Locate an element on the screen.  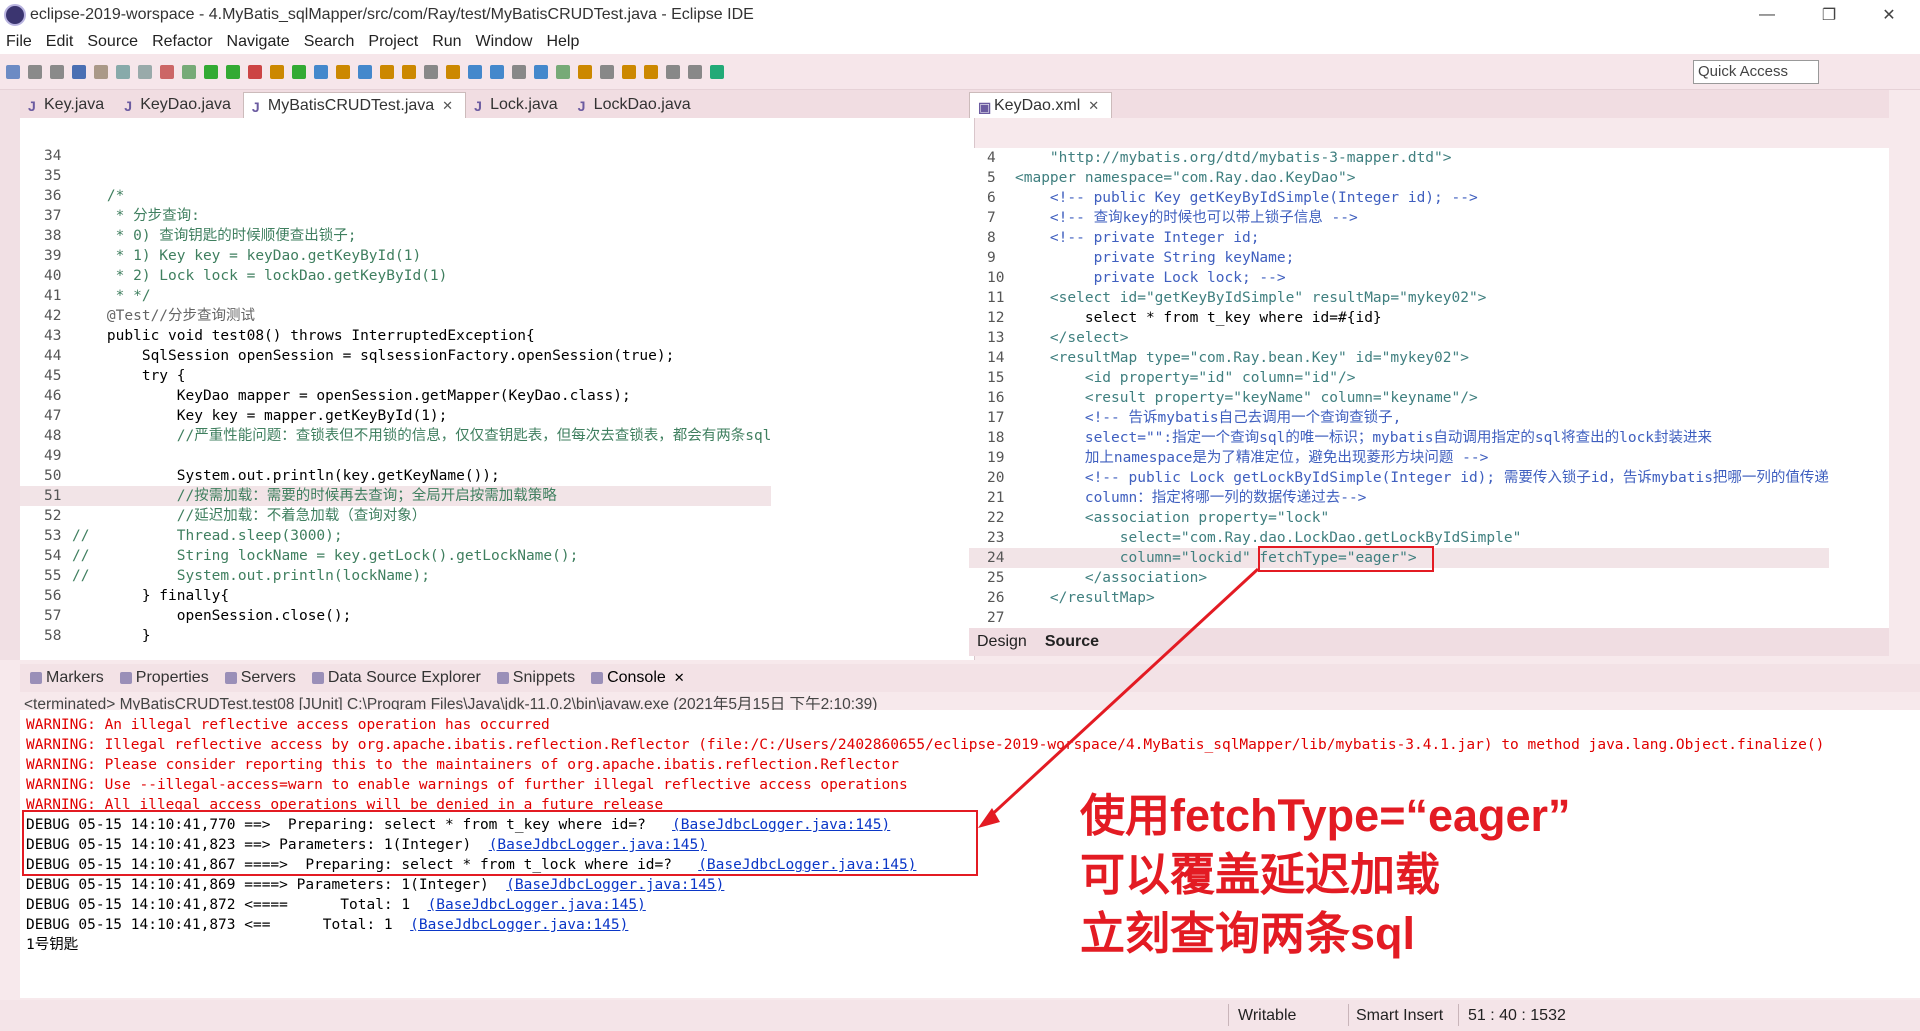
status-bar: Writable Smart Insert 51 : 40 : 1532 is located at coordinates (960, 1015).